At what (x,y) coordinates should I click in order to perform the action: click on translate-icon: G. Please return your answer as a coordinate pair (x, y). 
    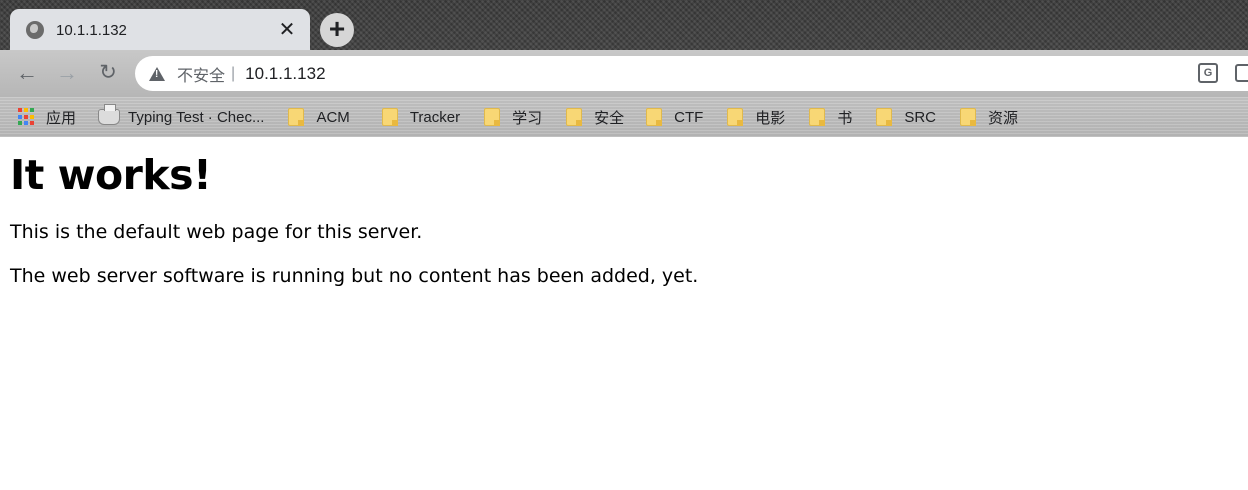
    Looking at the image, I should click on (1208, 73).